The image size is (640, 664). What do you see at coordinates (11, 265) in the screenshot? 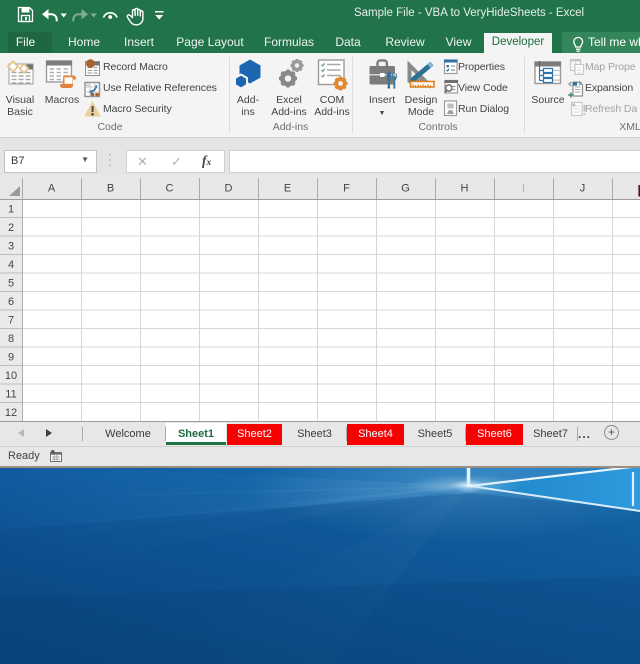
I see `svg-text: 4` at bounding box center [11, 265].